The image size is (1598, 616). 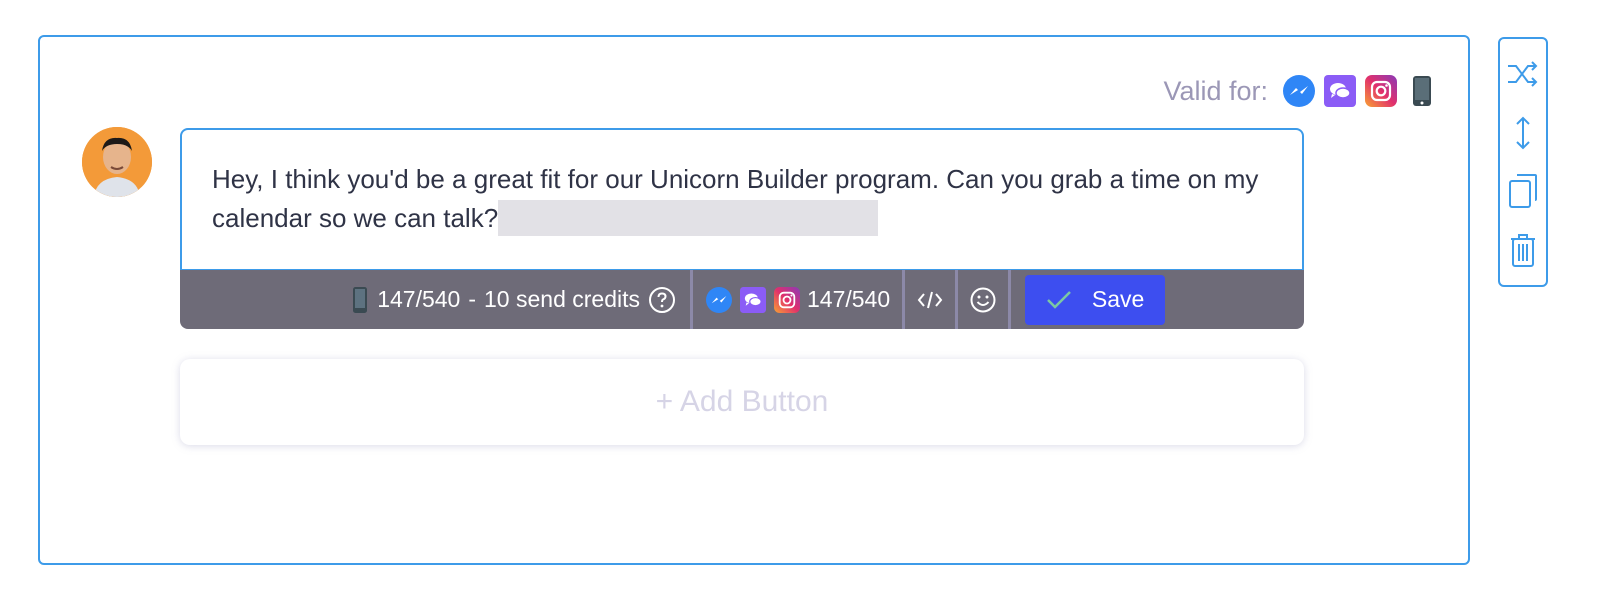 I want to click on delete-button, so click(x=1523, y=250).